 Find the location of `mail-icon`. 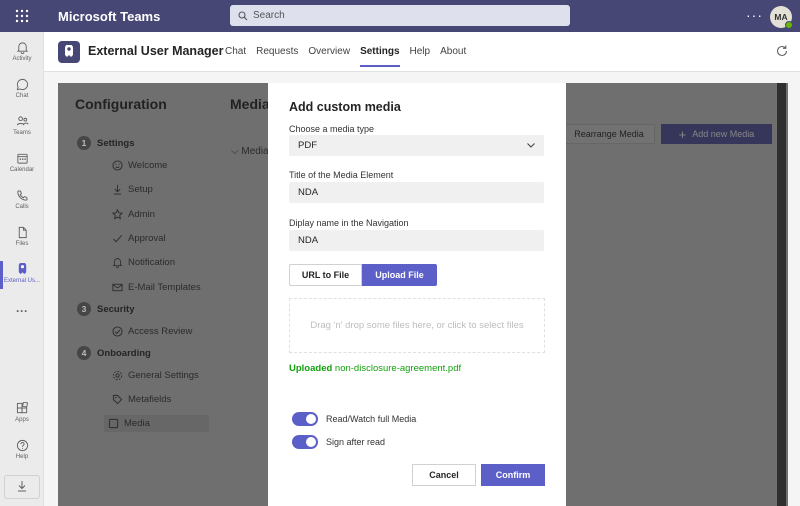

mail-icon is located at coordinates (117, 287).